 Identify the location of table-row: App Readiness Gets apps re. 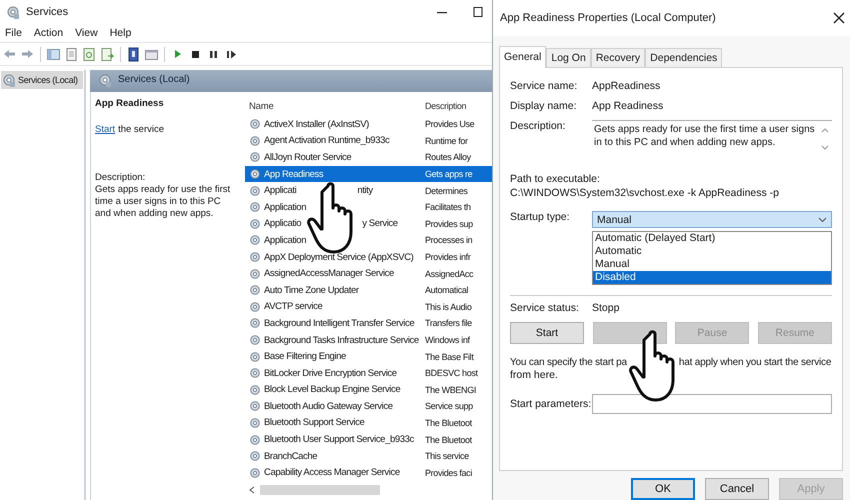
(368, 174).